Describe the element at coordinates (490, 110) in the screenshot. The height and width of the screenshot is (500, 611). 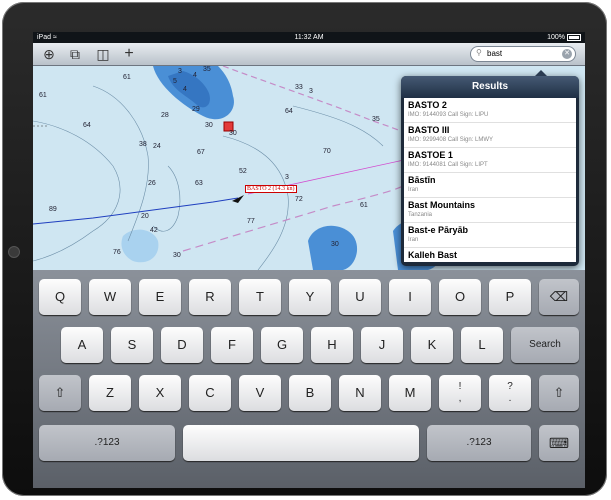
I see `result-item: BASTO 2 IMO: 9144093 Call Sign: LIPU` at that location.